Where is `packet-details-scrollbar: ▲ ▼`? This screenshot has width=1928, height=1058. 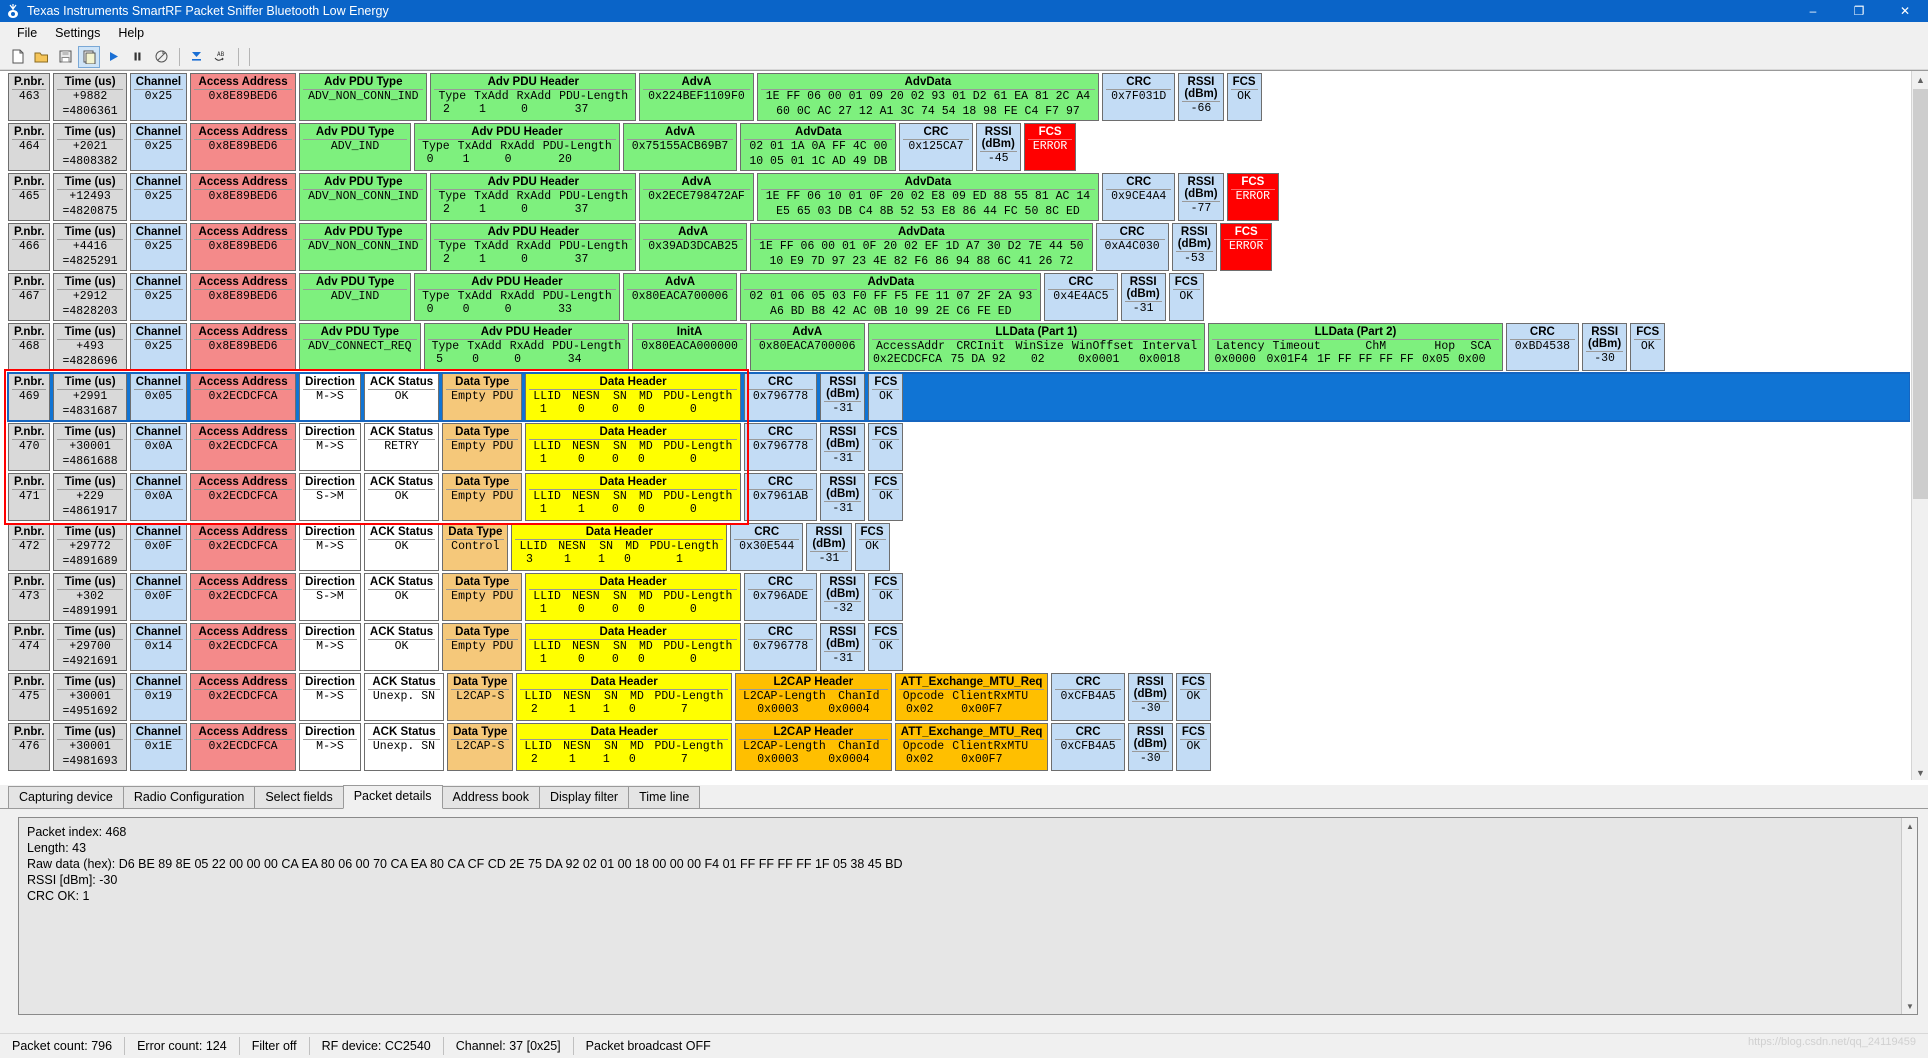
packet-details-scrollbar: ▲ ▼ is located at coordinates (1909, 916).